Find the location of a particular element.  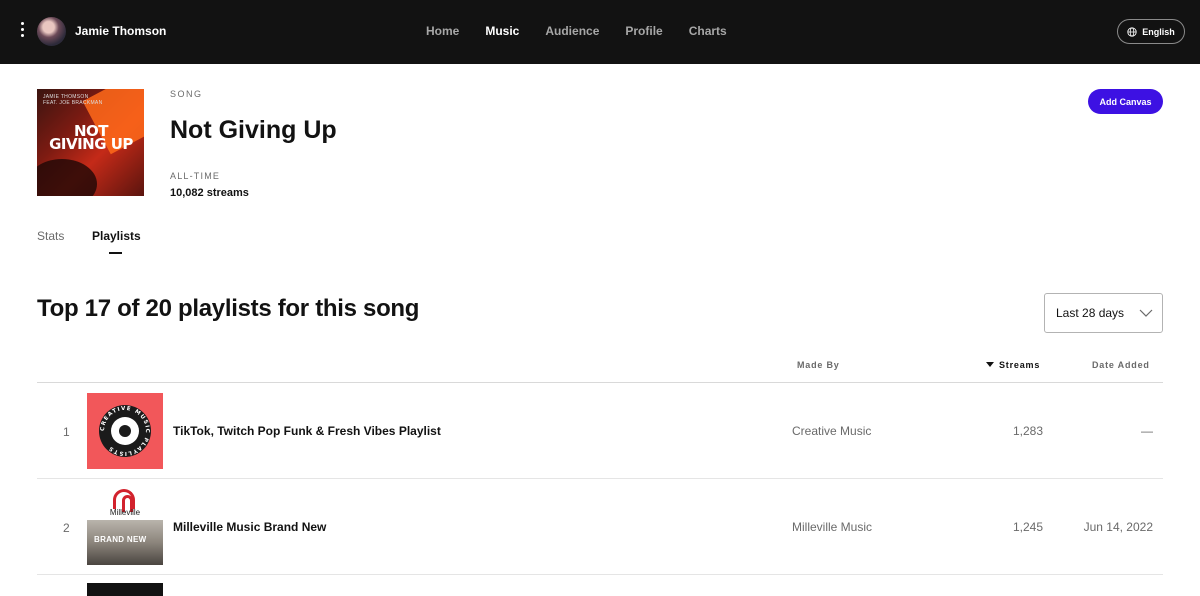

alltime-label: ALL-TIME is located at coordinates (195, 176).